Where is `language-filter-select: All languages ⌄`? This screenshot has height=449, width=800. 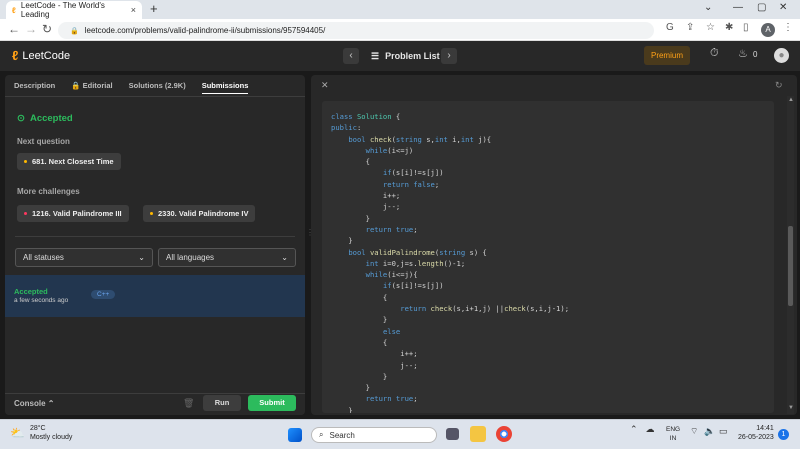 language-filter-select: All languages ⌄ is located at coordinates (227, 257).